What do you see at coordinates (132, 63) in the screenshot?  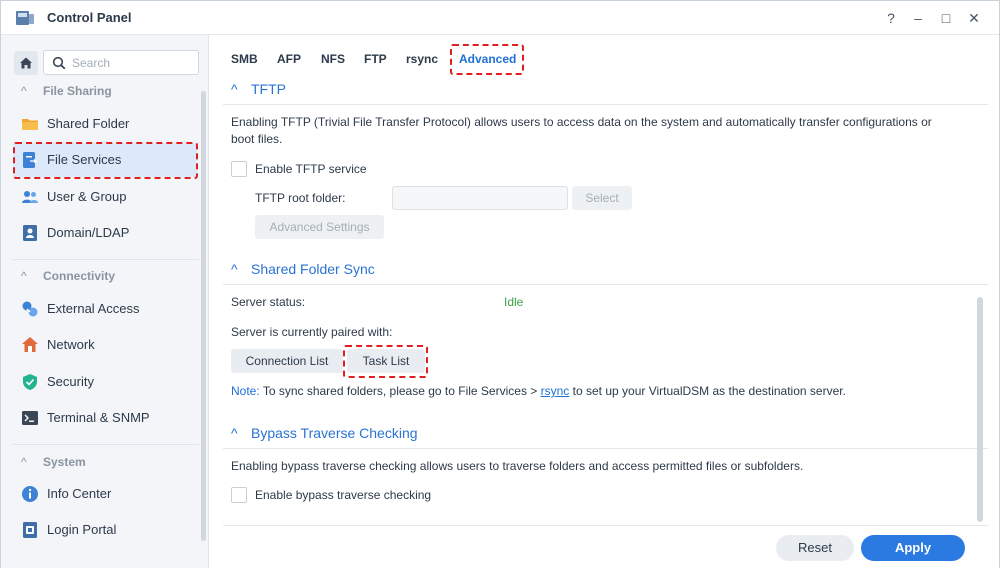 I see `search-input` at bounding box center [132, 63].